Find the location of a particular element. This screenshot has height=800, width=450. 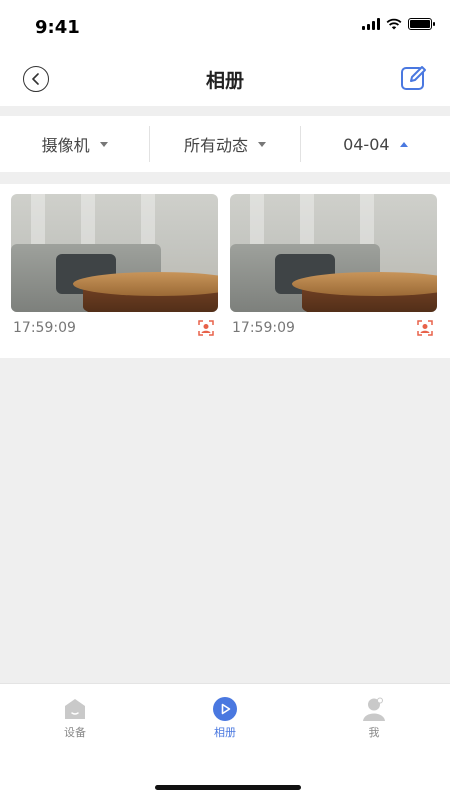

tab-me-label: 我 is located at coordinates (374, 732).